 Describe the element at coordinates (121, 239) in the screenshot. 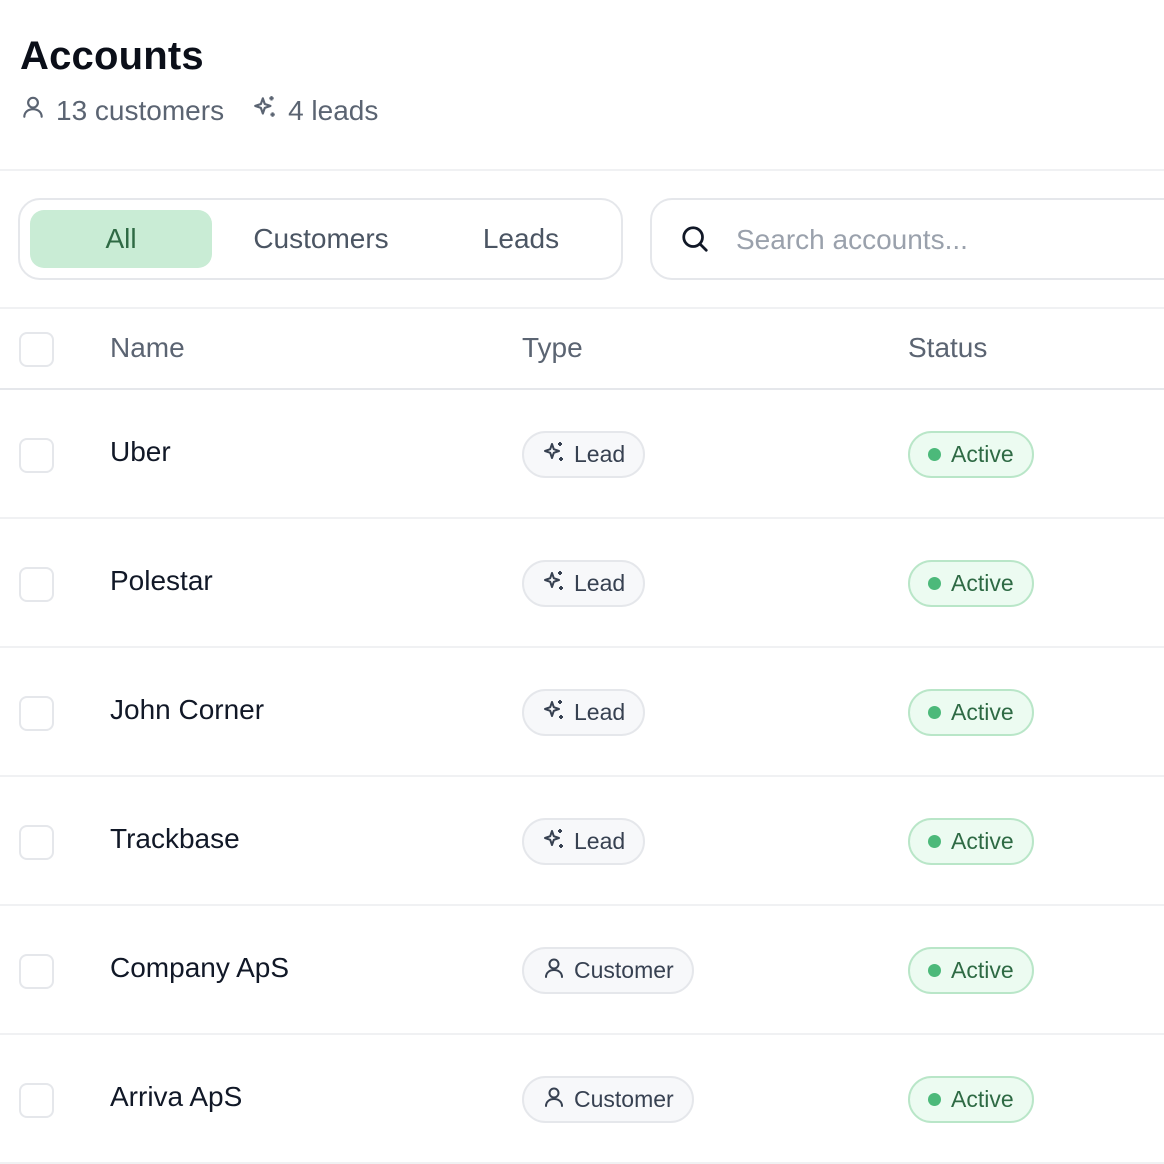

I see `tab-all: All` at that location.